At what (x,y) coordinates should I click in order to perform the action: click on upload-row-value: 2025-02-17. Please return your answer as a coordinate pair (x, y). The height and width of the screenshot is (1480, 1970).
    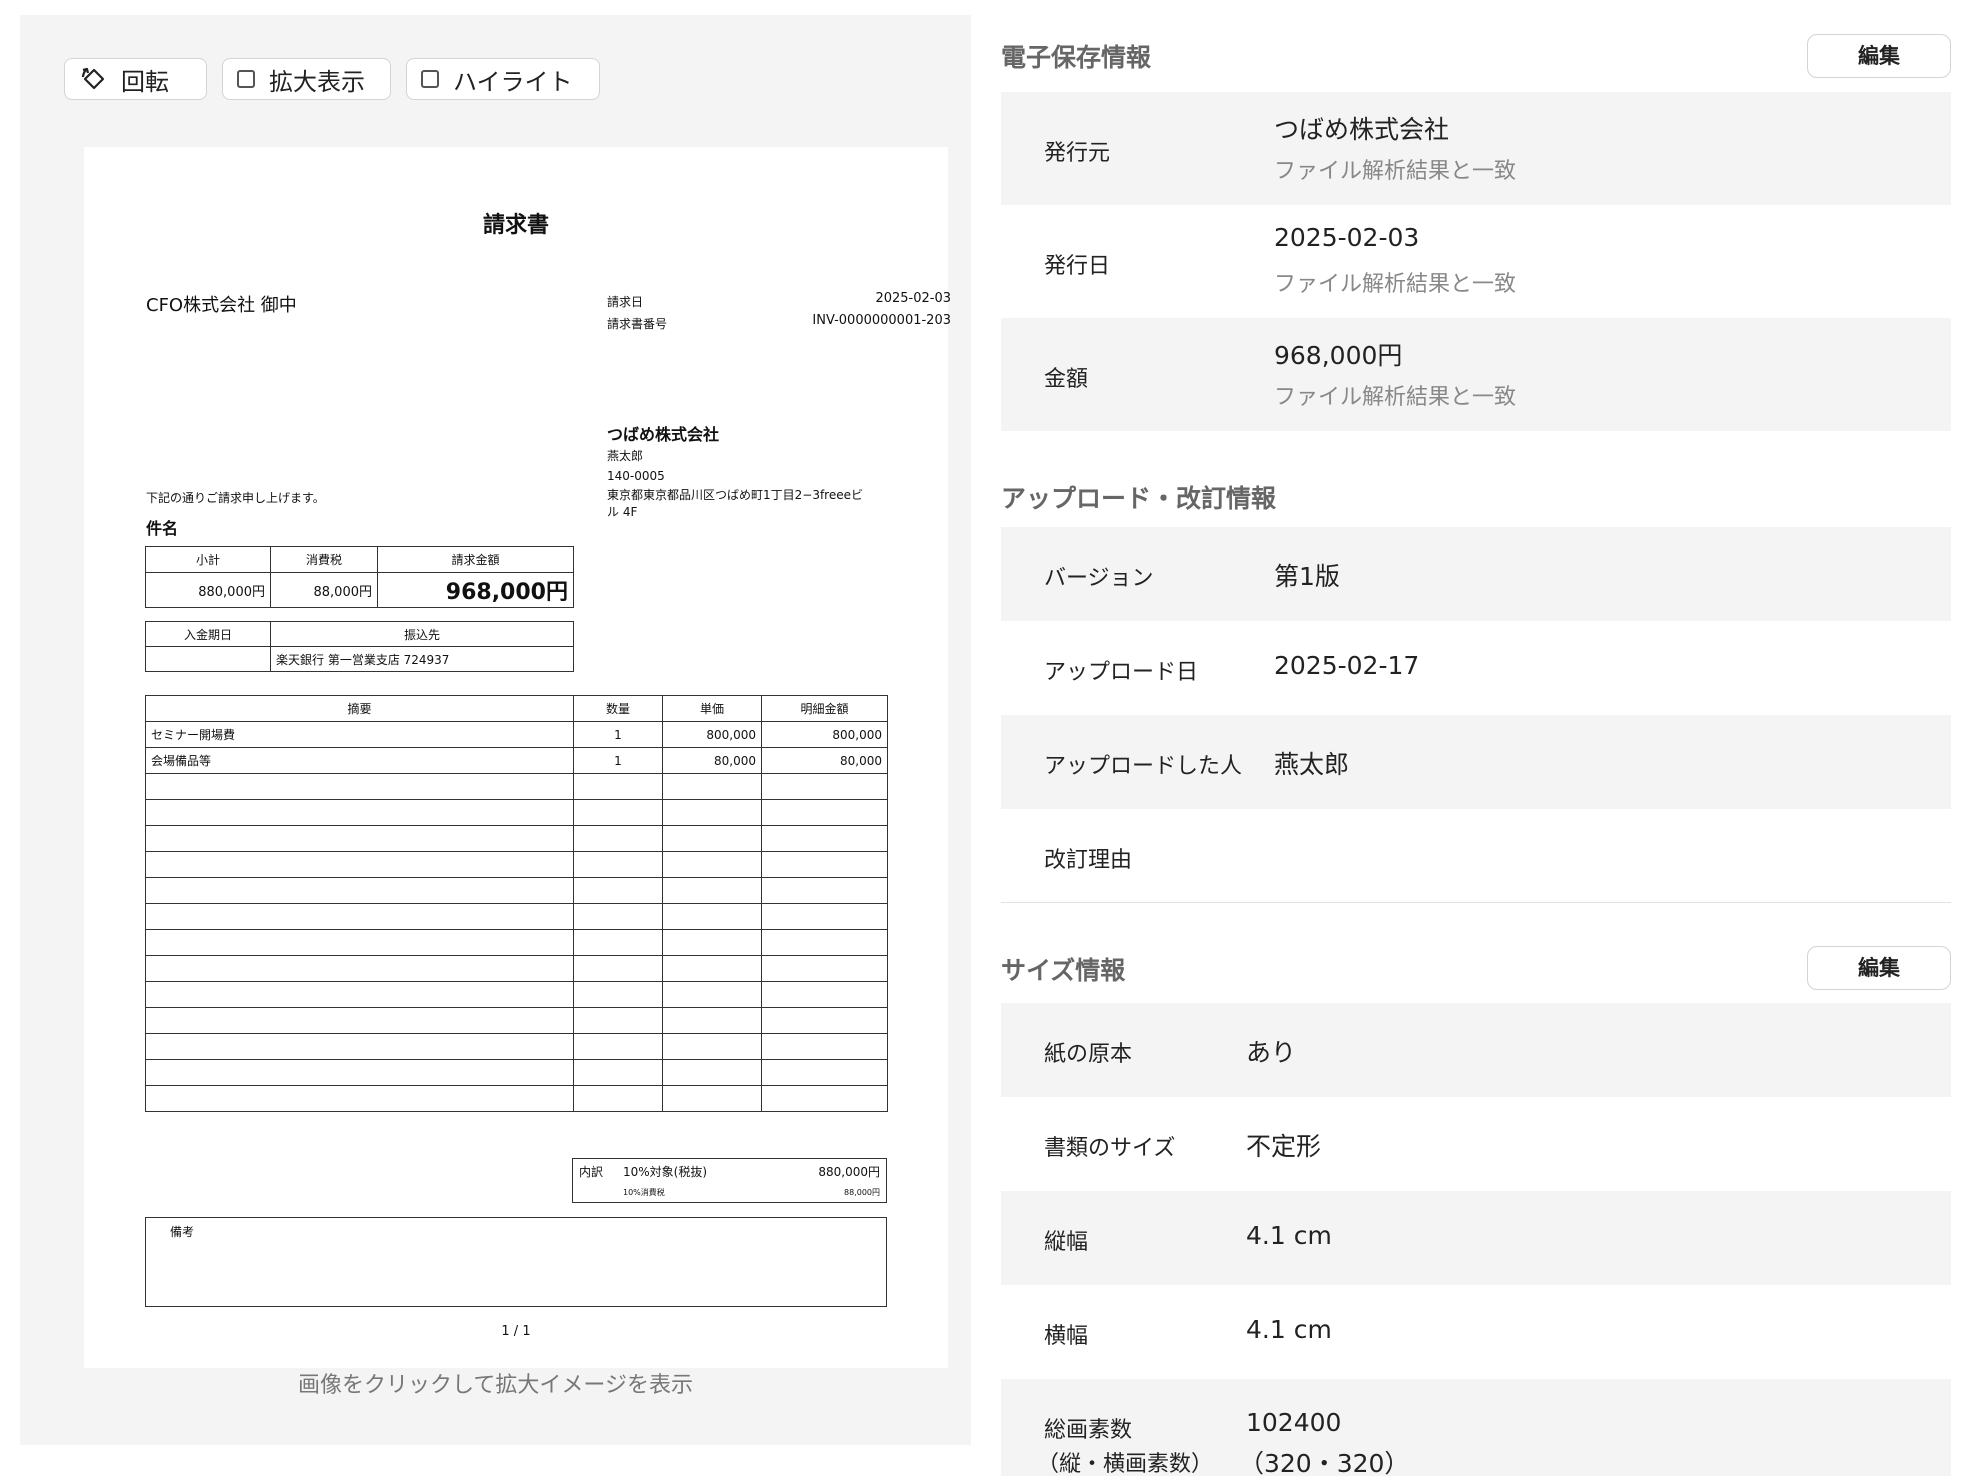
    Looking at the image, I should click on (1347, 665).